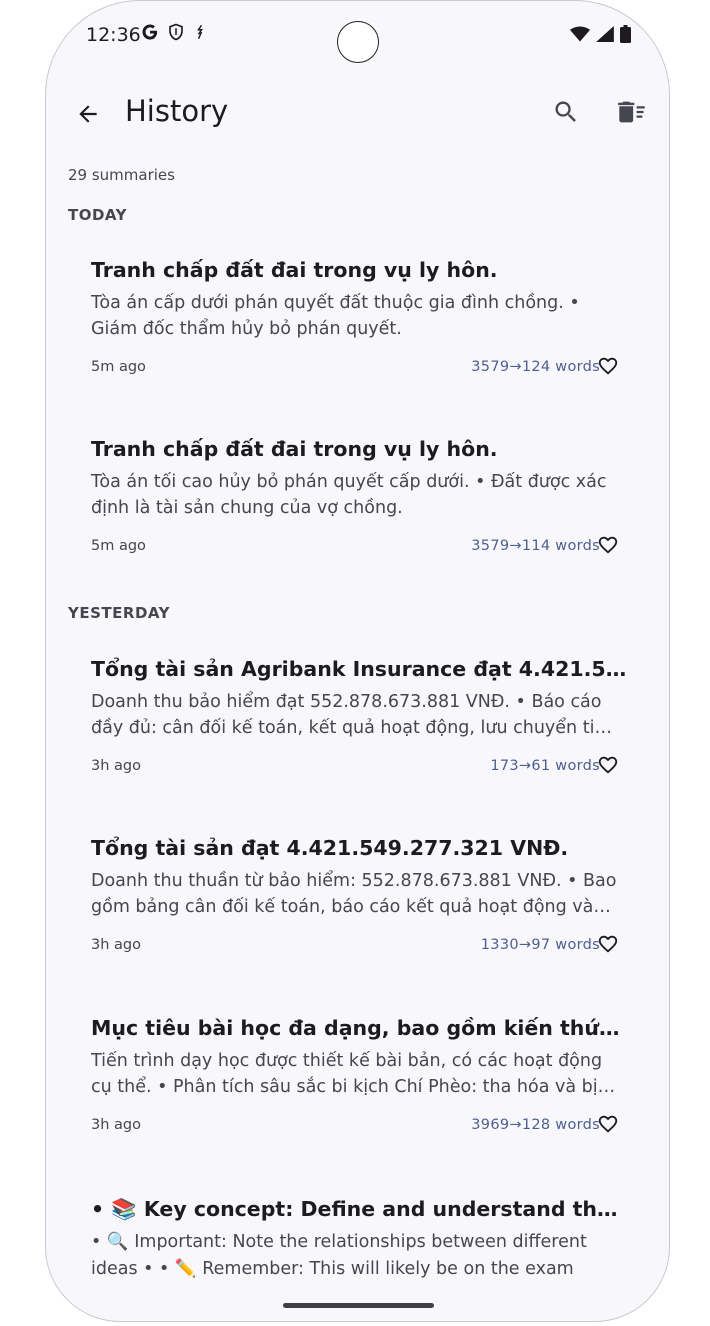 The image size is (710, 1326). I want to click on delete-sweep-icon, so click(631, 112).